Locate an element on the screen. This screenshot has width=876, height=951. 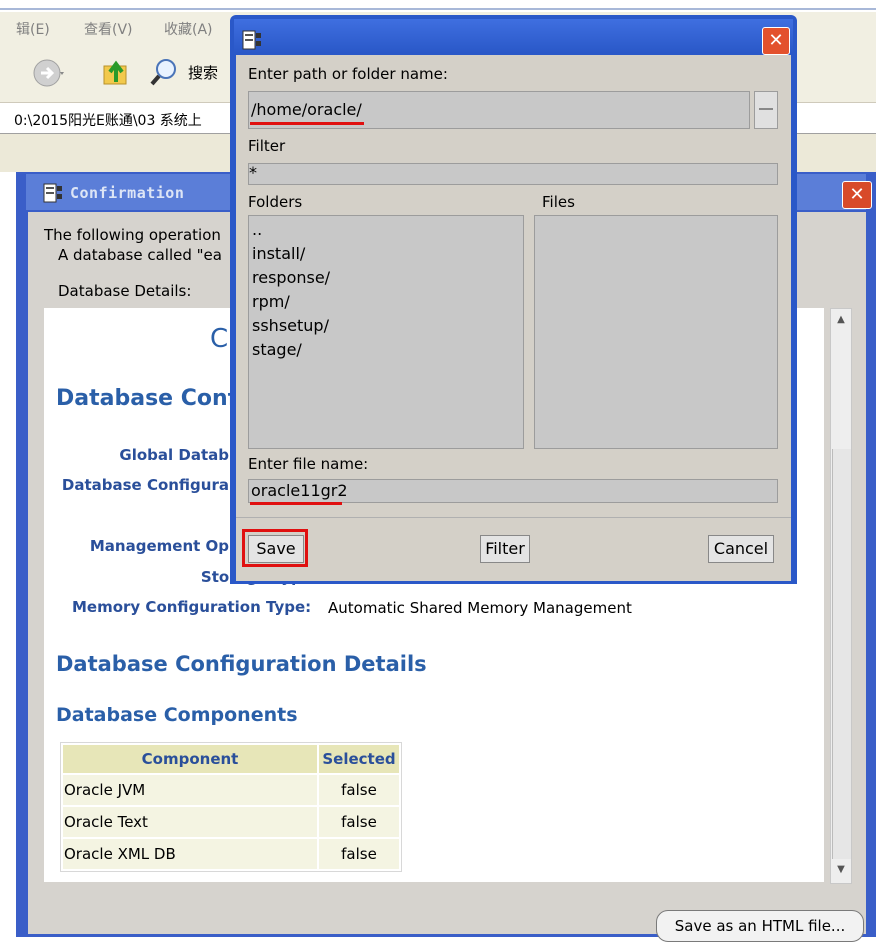
files-list is located at coordinates (656, 332).